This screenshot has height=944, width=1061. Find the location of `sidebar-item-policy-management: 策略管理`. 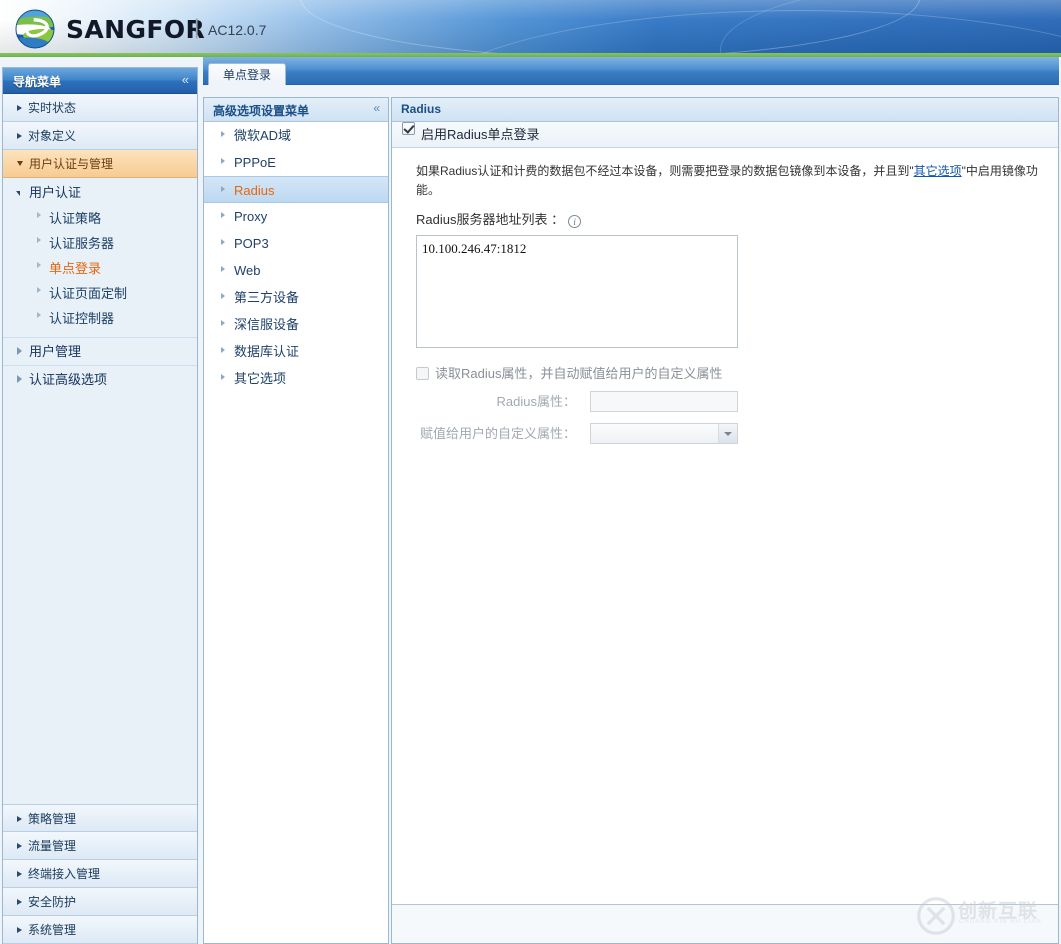

sidebar-item-policy-management: 策略管理 is located at coordinates (100, 818).